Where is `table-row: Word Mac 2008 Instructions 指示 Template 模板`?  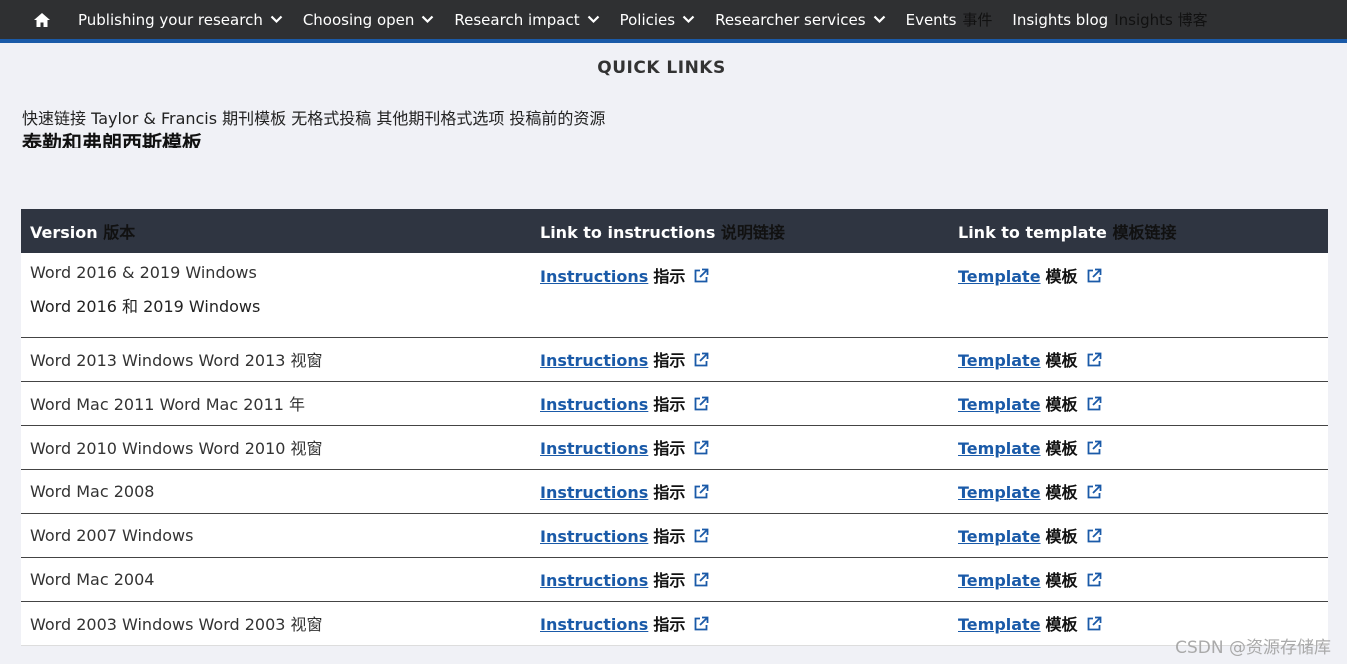 table-row: Word Mac 2008 Instructions 指示 Template 模板 is located at coordinates (674, 491).